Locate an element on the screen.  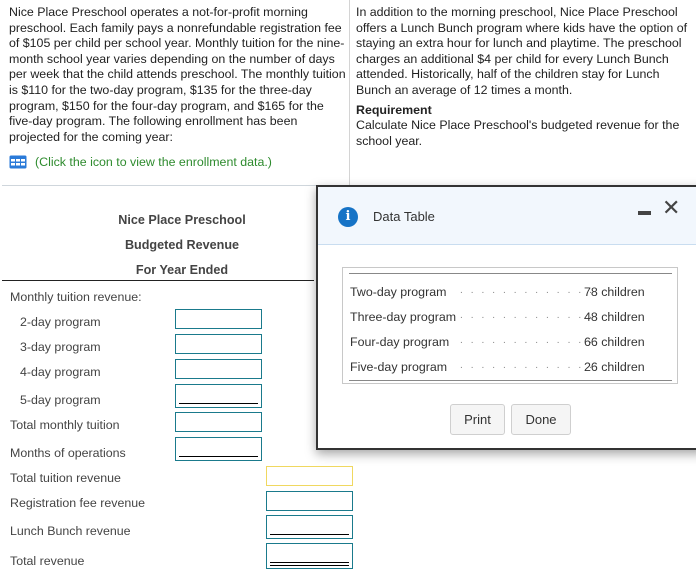
report-title: Budgeted Revenue is located at coordinates (182, 245).